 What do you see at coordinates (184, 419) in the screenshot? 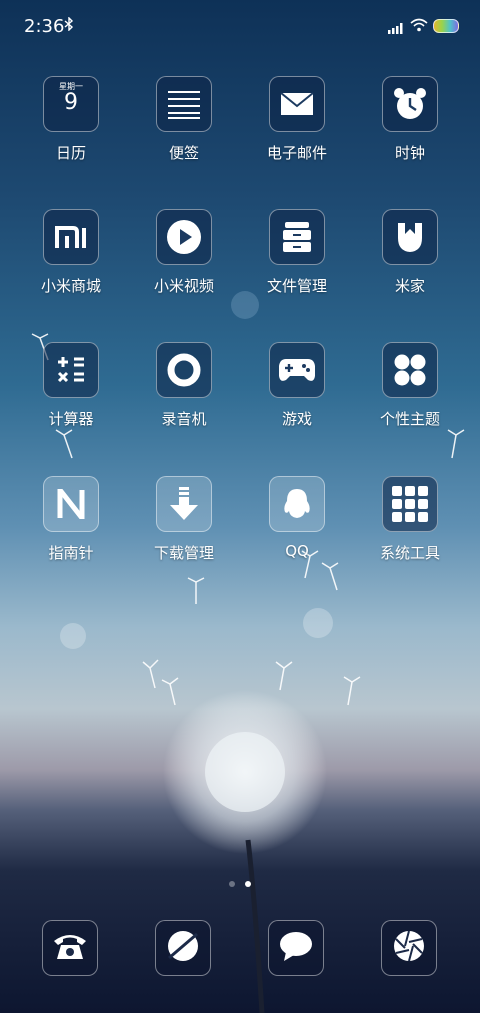
I see `app-label: 录音机` at bounding box center [184, 419].